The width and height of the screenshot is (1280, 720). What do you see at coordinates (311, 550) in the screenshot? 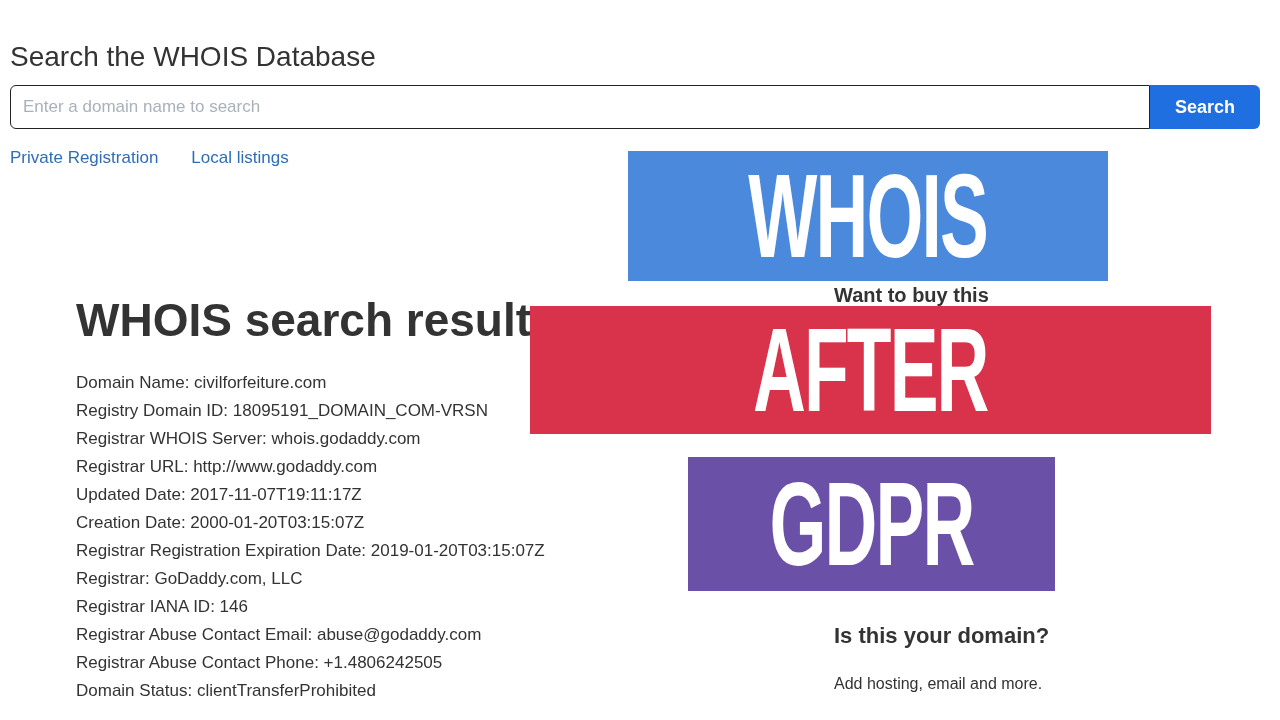
I see `whois-record-line: Registrar Registration Expiration Date: 2019-01-20T03:15:07Z` at bounding box center [311, 550].